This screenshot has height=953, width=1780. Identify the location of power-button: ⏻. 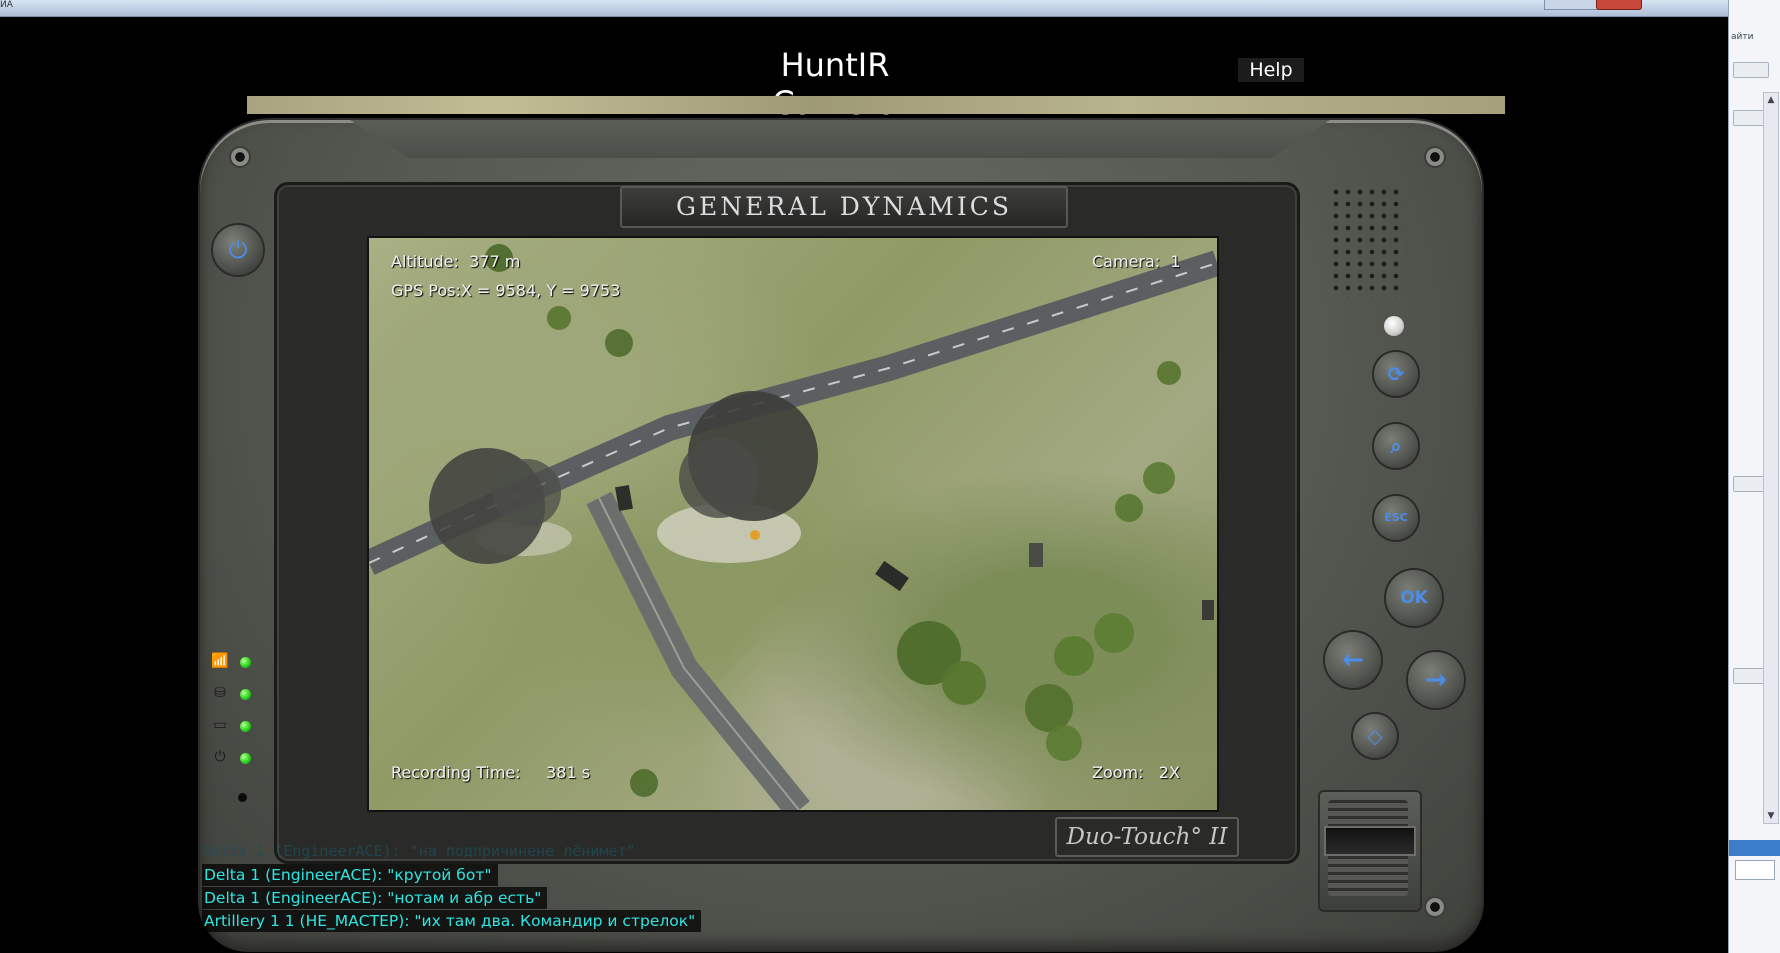
(238, 250).